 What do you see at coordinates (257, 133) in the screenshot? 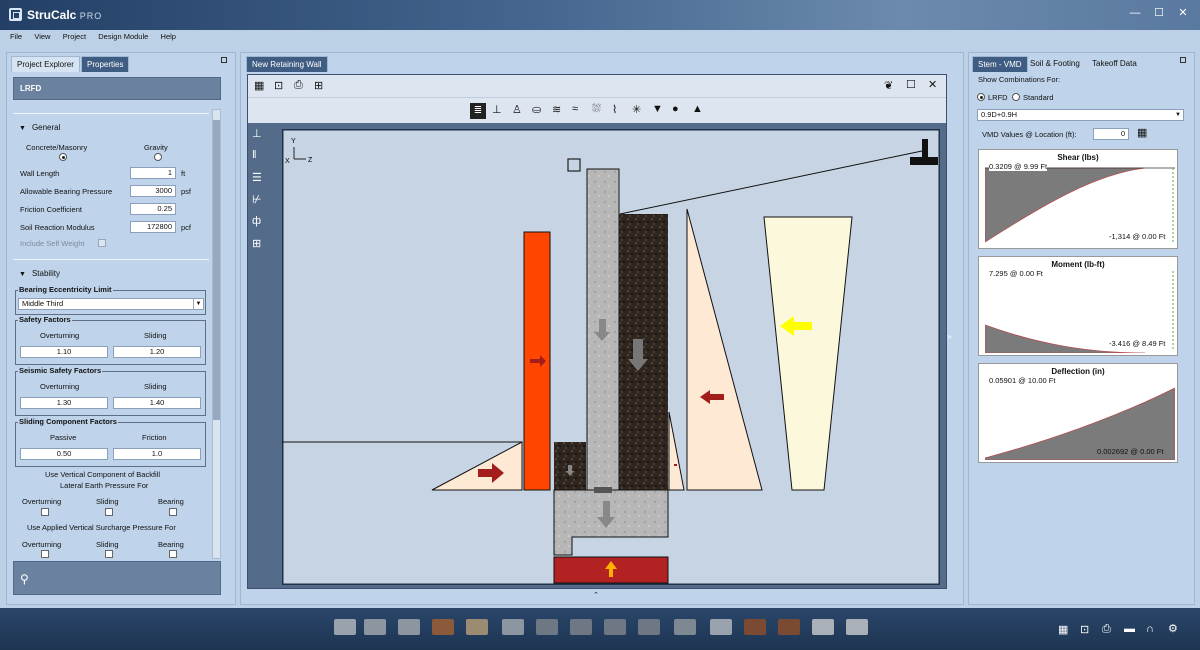
I see `footing-icon: ⊥` at bounding box center [257, 133].